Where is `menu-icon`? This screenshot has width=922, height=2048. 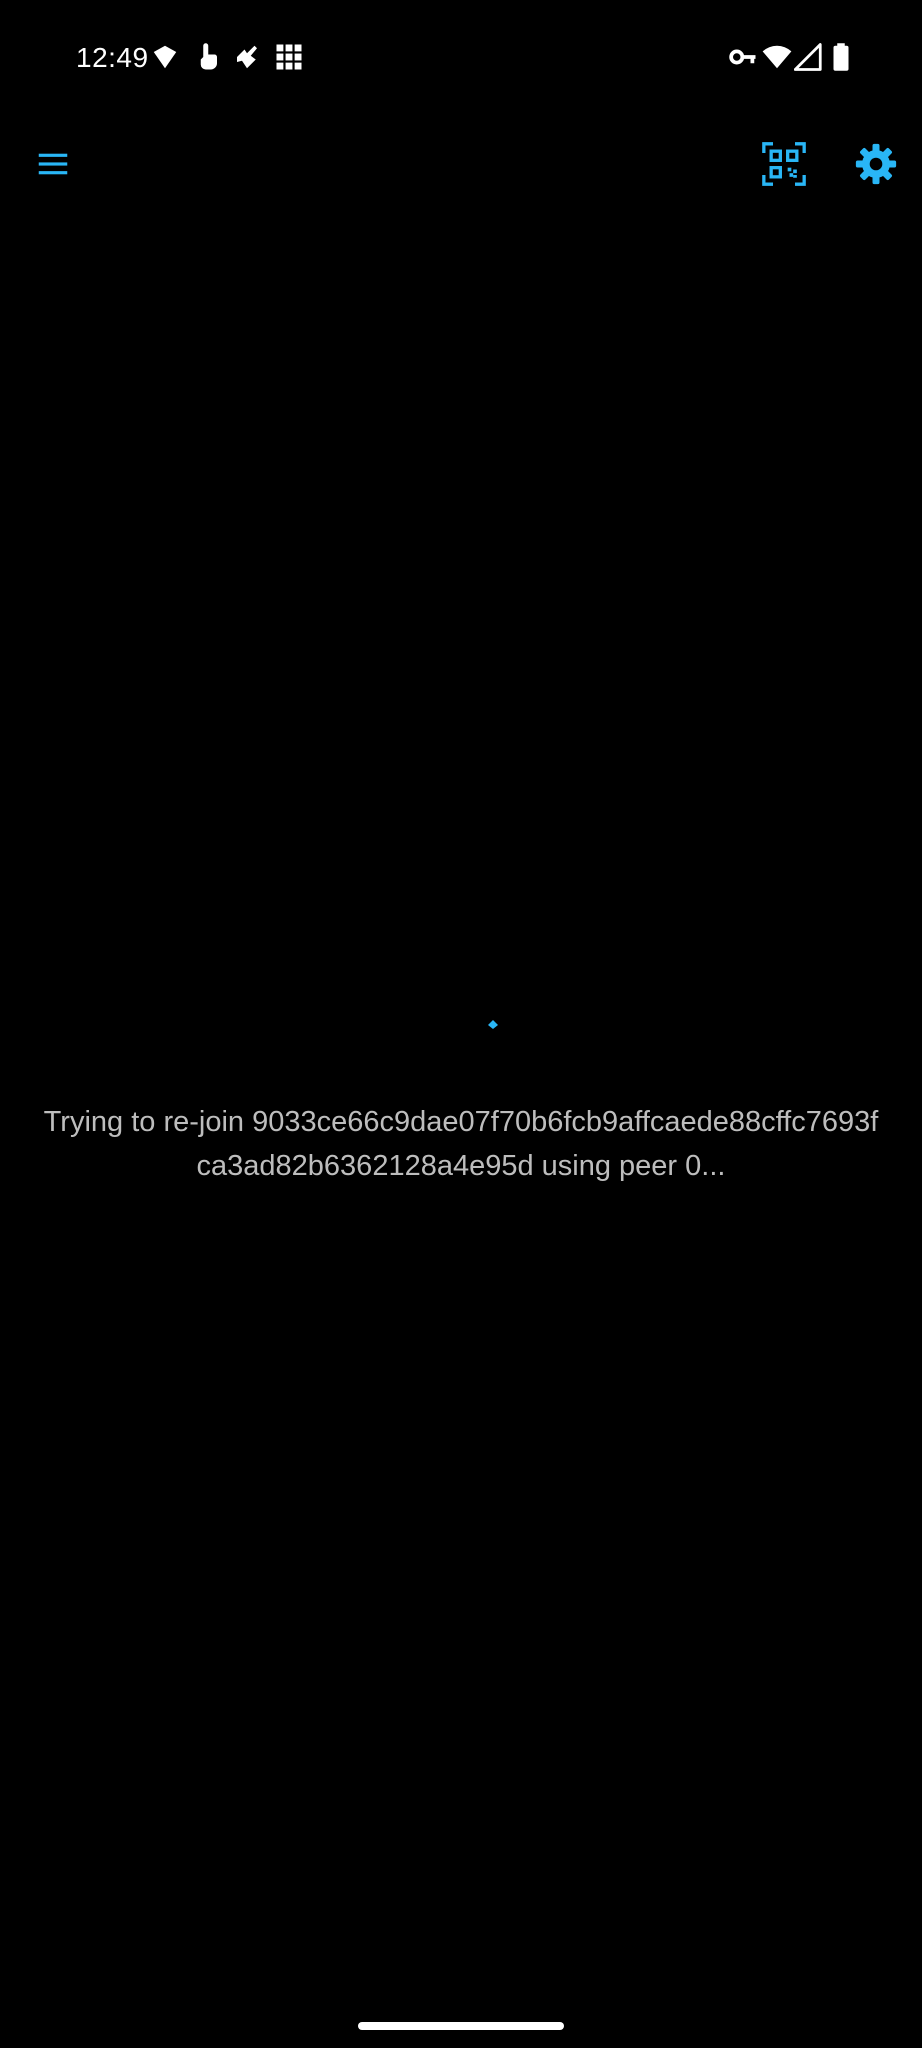
menu-icon is located at coordinates (53, 164).